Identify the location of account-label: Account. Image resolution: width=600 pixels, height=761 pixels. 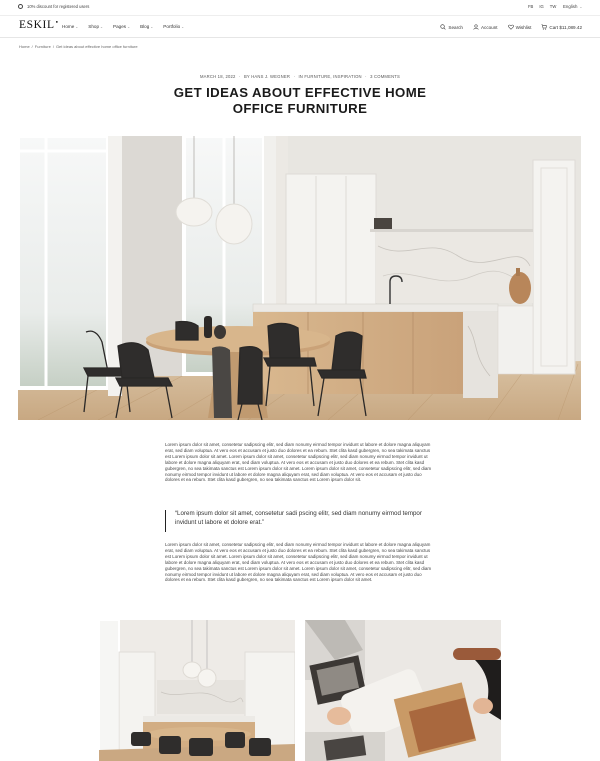
(489, 27).